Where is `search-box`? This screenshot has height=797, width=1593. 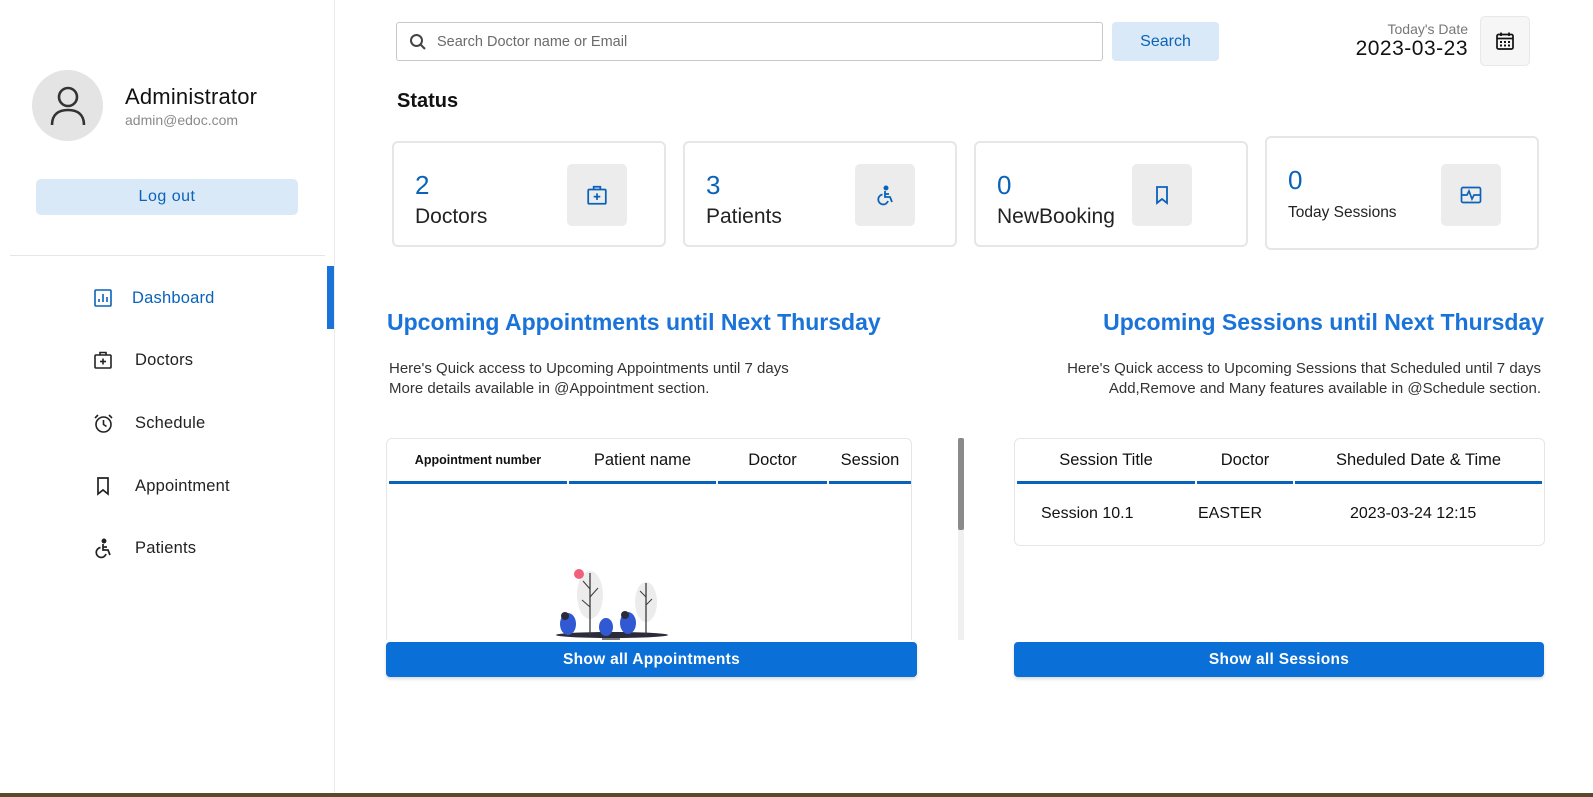
search-box is located at coordinates (749, 41).